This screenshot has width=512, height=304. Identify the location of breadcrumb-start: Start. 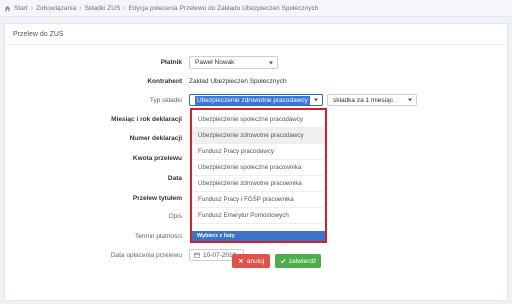
(21, 8).